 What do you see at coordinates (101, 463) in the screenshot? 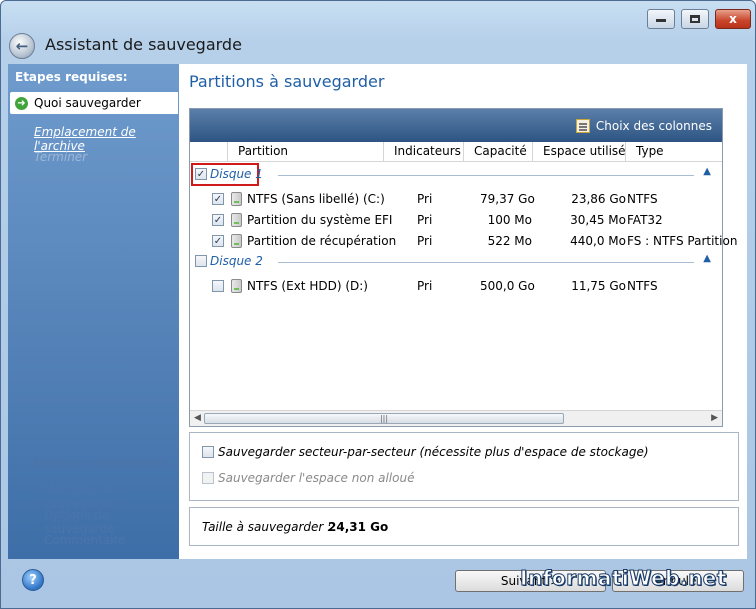
I see `optional-steps-heading: Etapes optionnelles:` at bounding box center [101, 463].